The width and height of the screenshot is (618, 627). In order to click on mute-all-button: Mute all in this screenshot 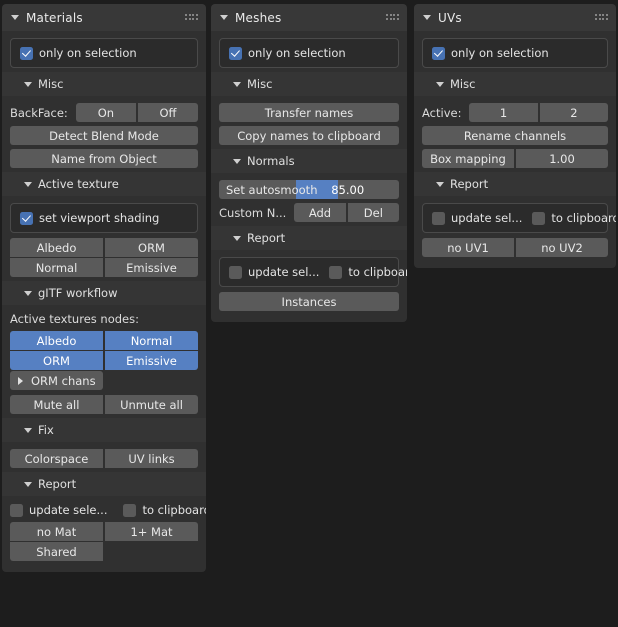, I will do `click(56, 404)`.